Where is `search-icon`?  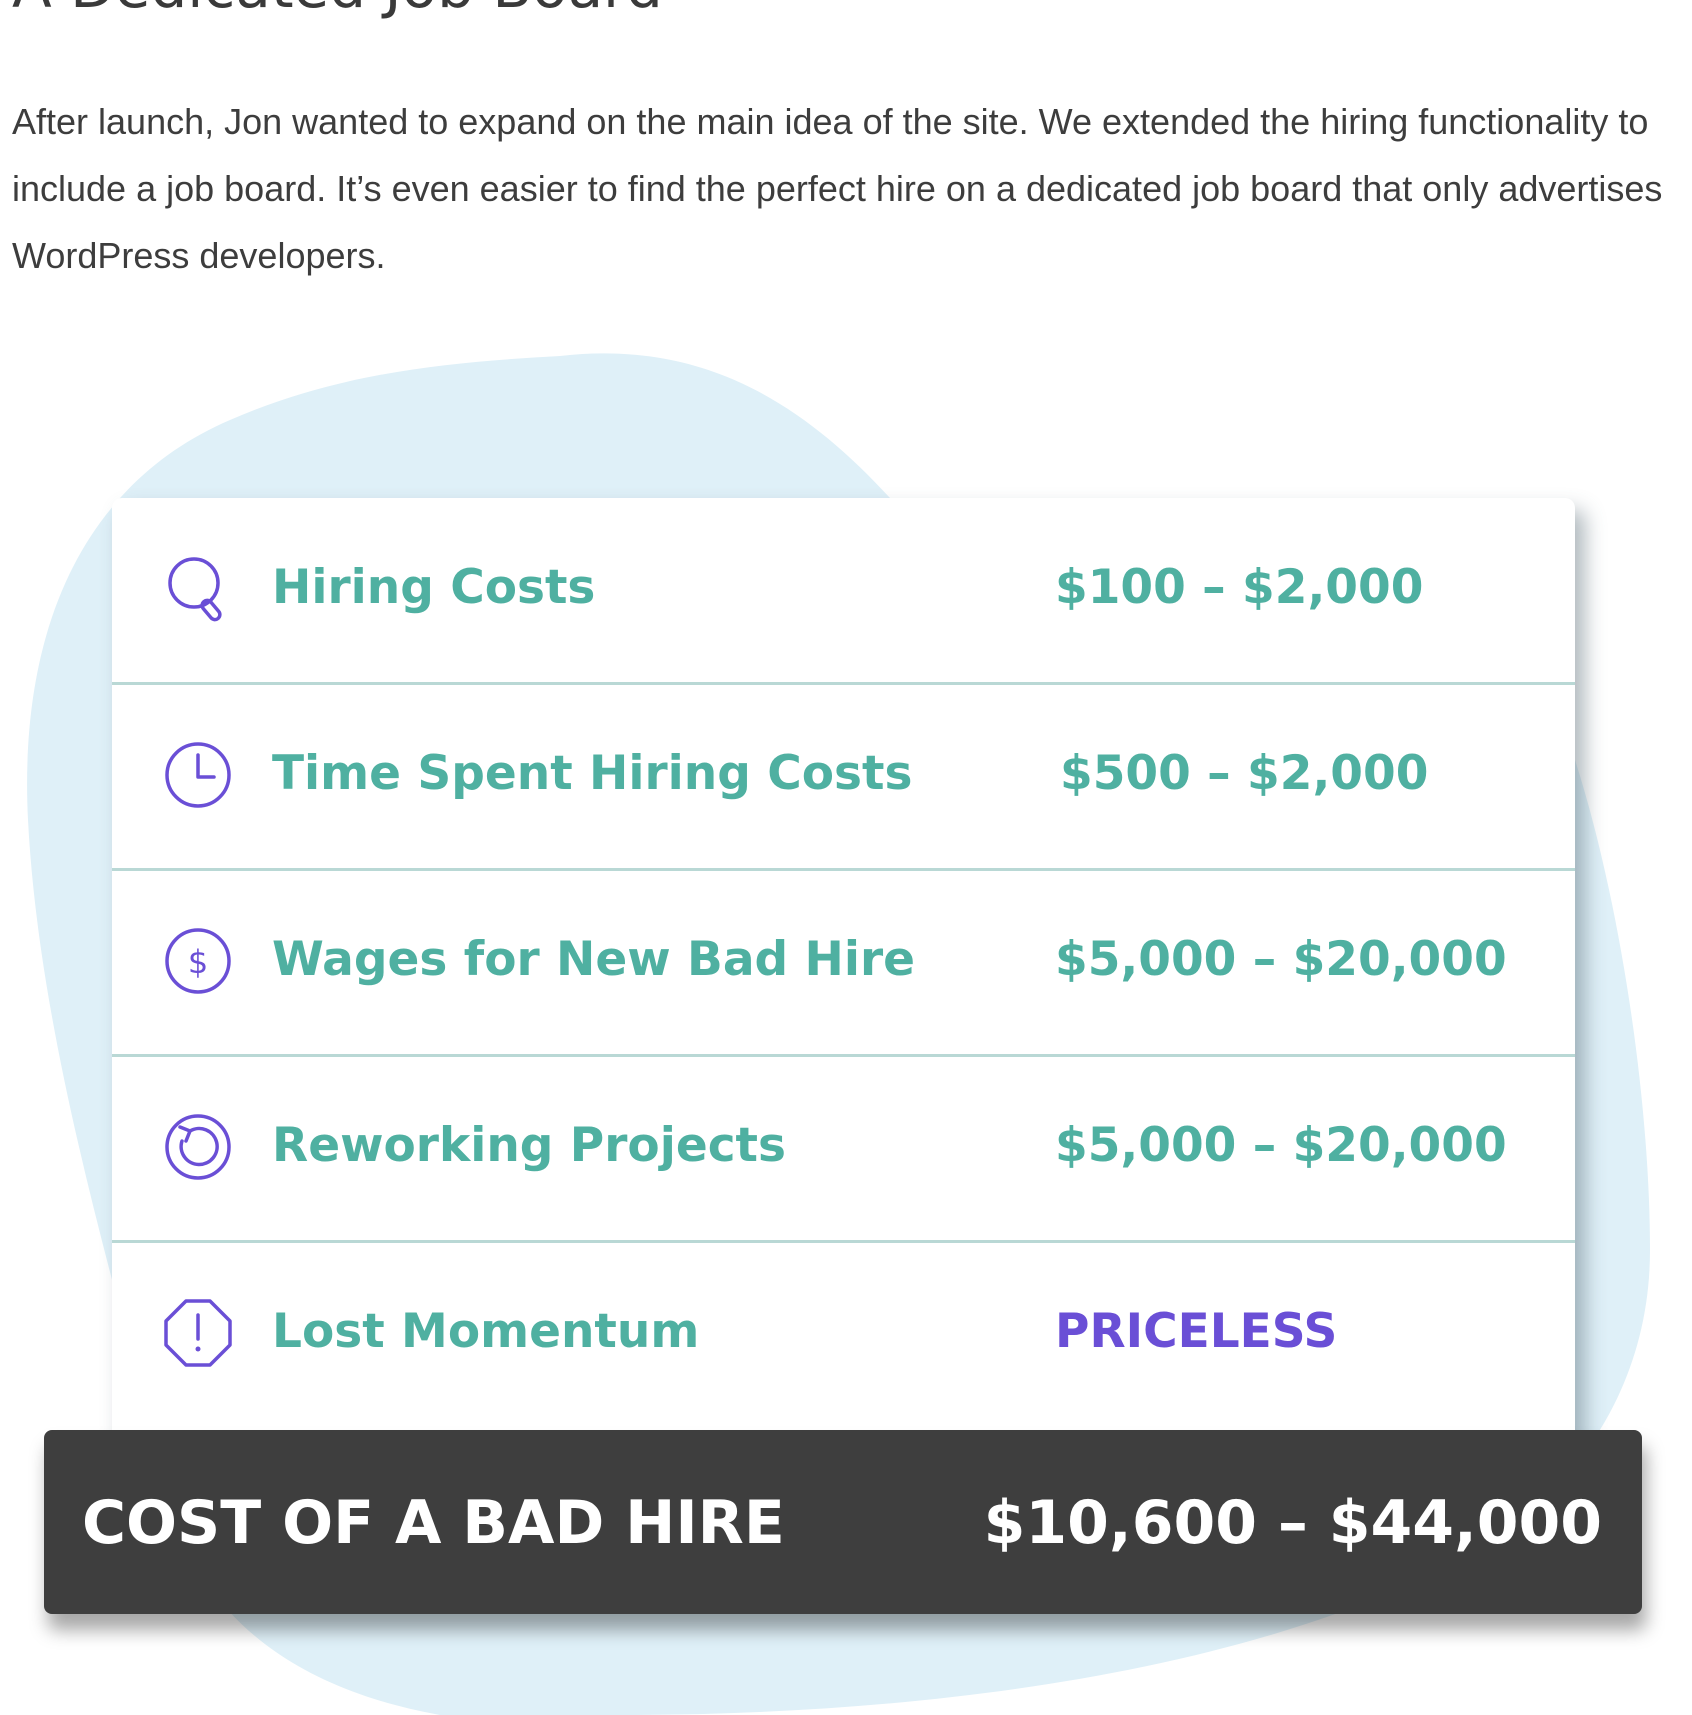
search-icon is located at coordinates (198, 589).